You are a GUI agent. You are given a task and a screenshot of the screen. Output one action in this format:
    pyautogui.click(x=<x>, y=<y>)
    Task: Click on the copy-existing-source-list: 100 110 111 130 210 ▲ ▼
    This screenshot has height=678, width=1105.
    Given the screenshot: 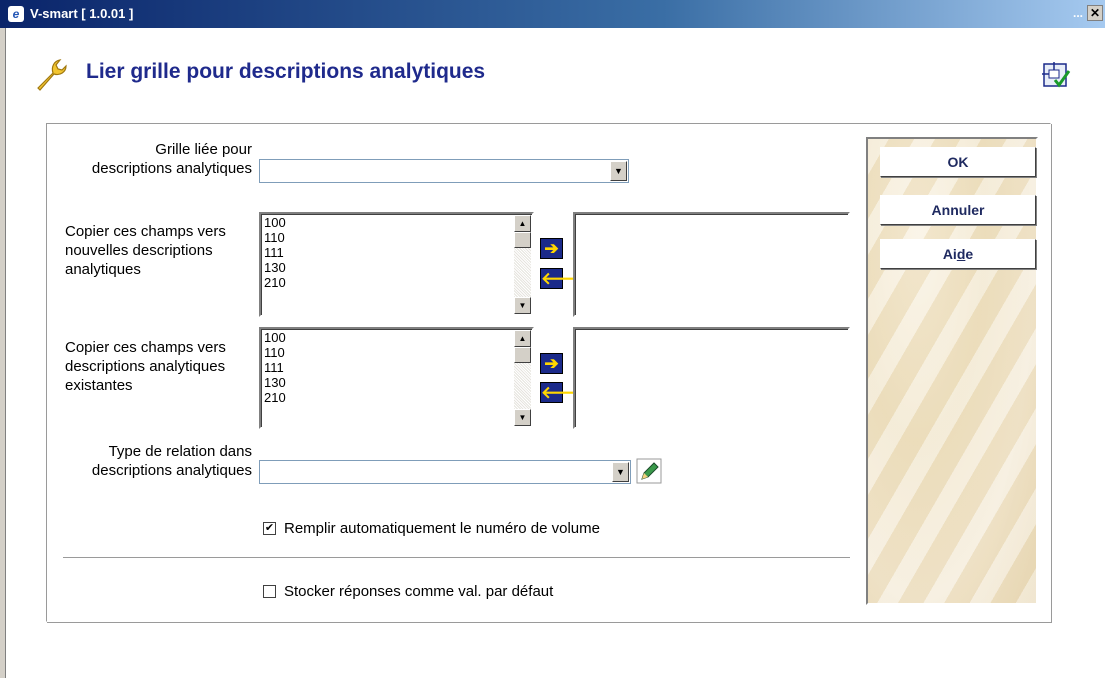 What is the action you would take?
    pyautogui.click(x=396, y=378)
    